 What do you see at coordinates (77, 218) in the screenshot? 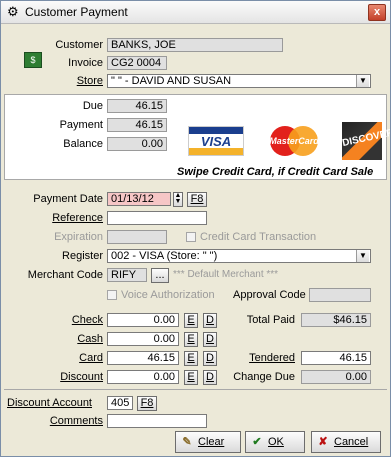
I see `reference-label: Reference` at bounding box center [77, 218].